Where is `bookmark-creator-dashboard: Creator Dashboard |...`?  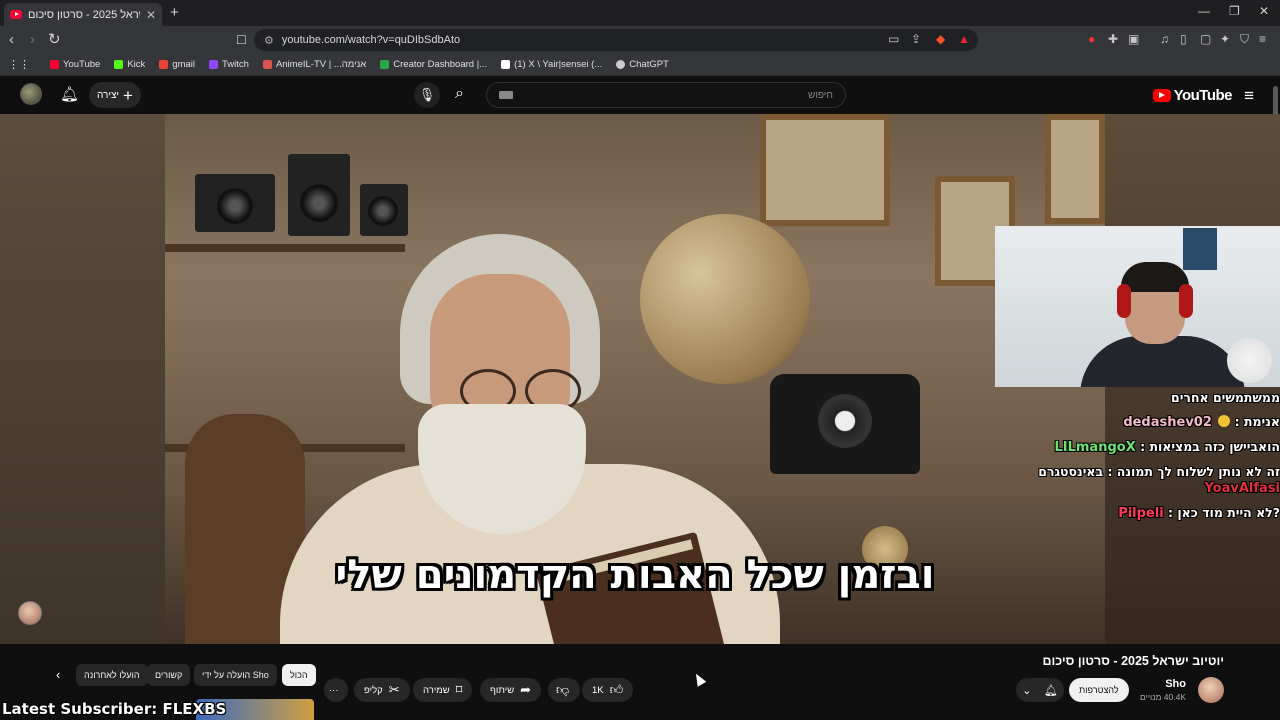
bookmark-creator-dashboard: Creator Dashboard |... is located at coordinates (433, 64).